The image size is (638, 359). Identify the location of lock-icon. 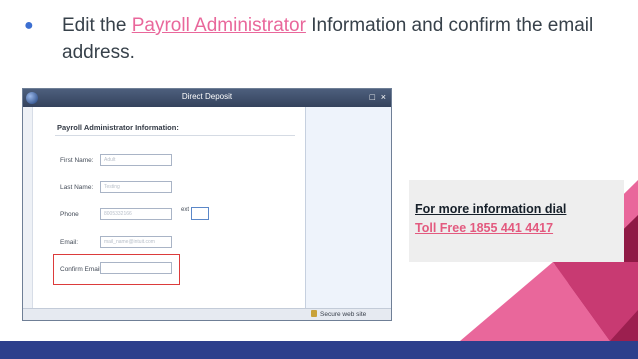
(314, 313).